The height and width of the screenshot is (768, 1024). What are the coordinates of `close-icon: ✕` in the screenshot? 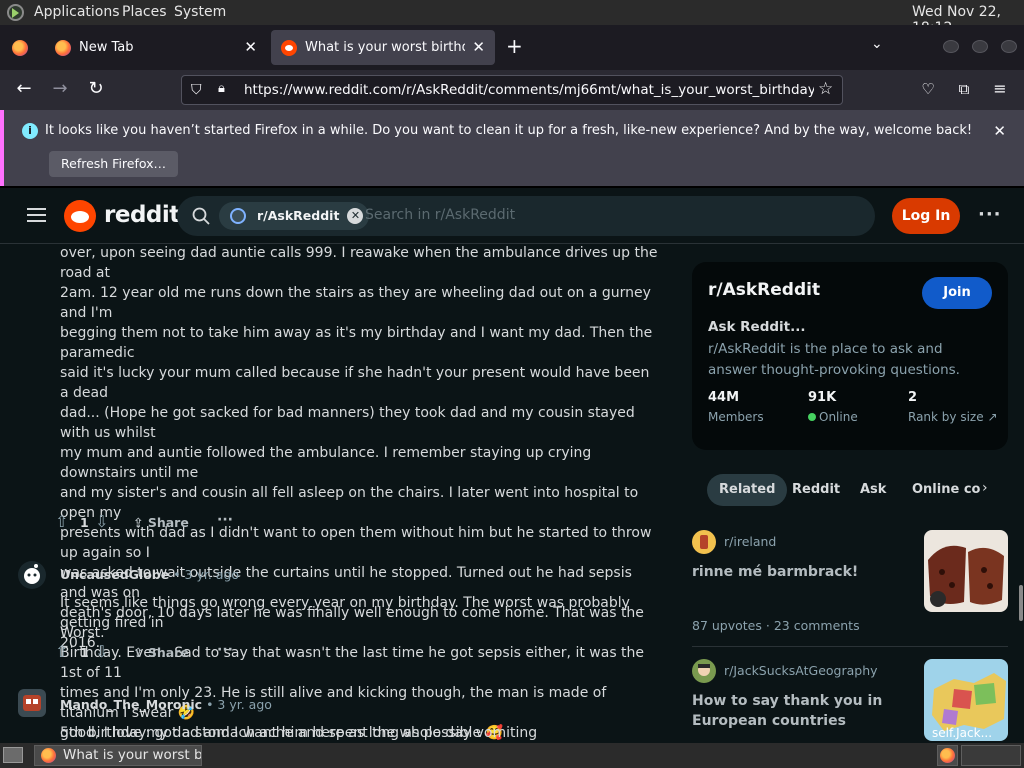 It's located at (999, 131).